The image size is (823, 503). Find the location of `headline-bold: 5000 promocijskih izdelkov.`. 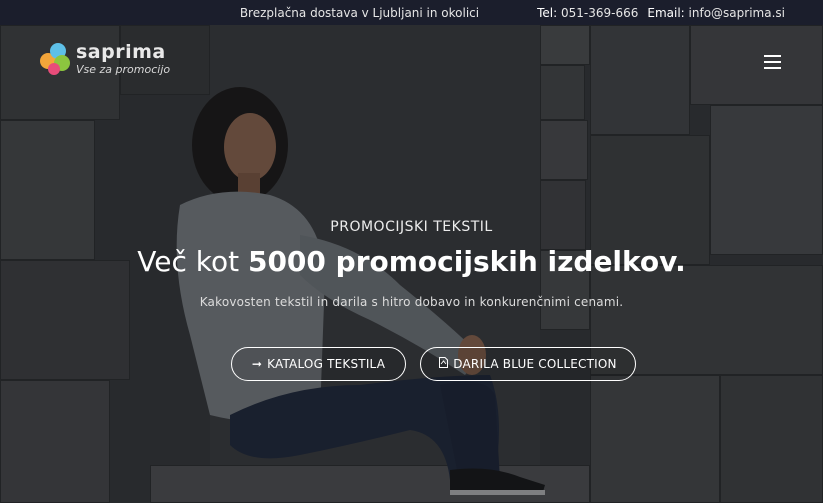

headline-bold: 5000 promocijskih izdelkov. is located at coordinates (466, 261).